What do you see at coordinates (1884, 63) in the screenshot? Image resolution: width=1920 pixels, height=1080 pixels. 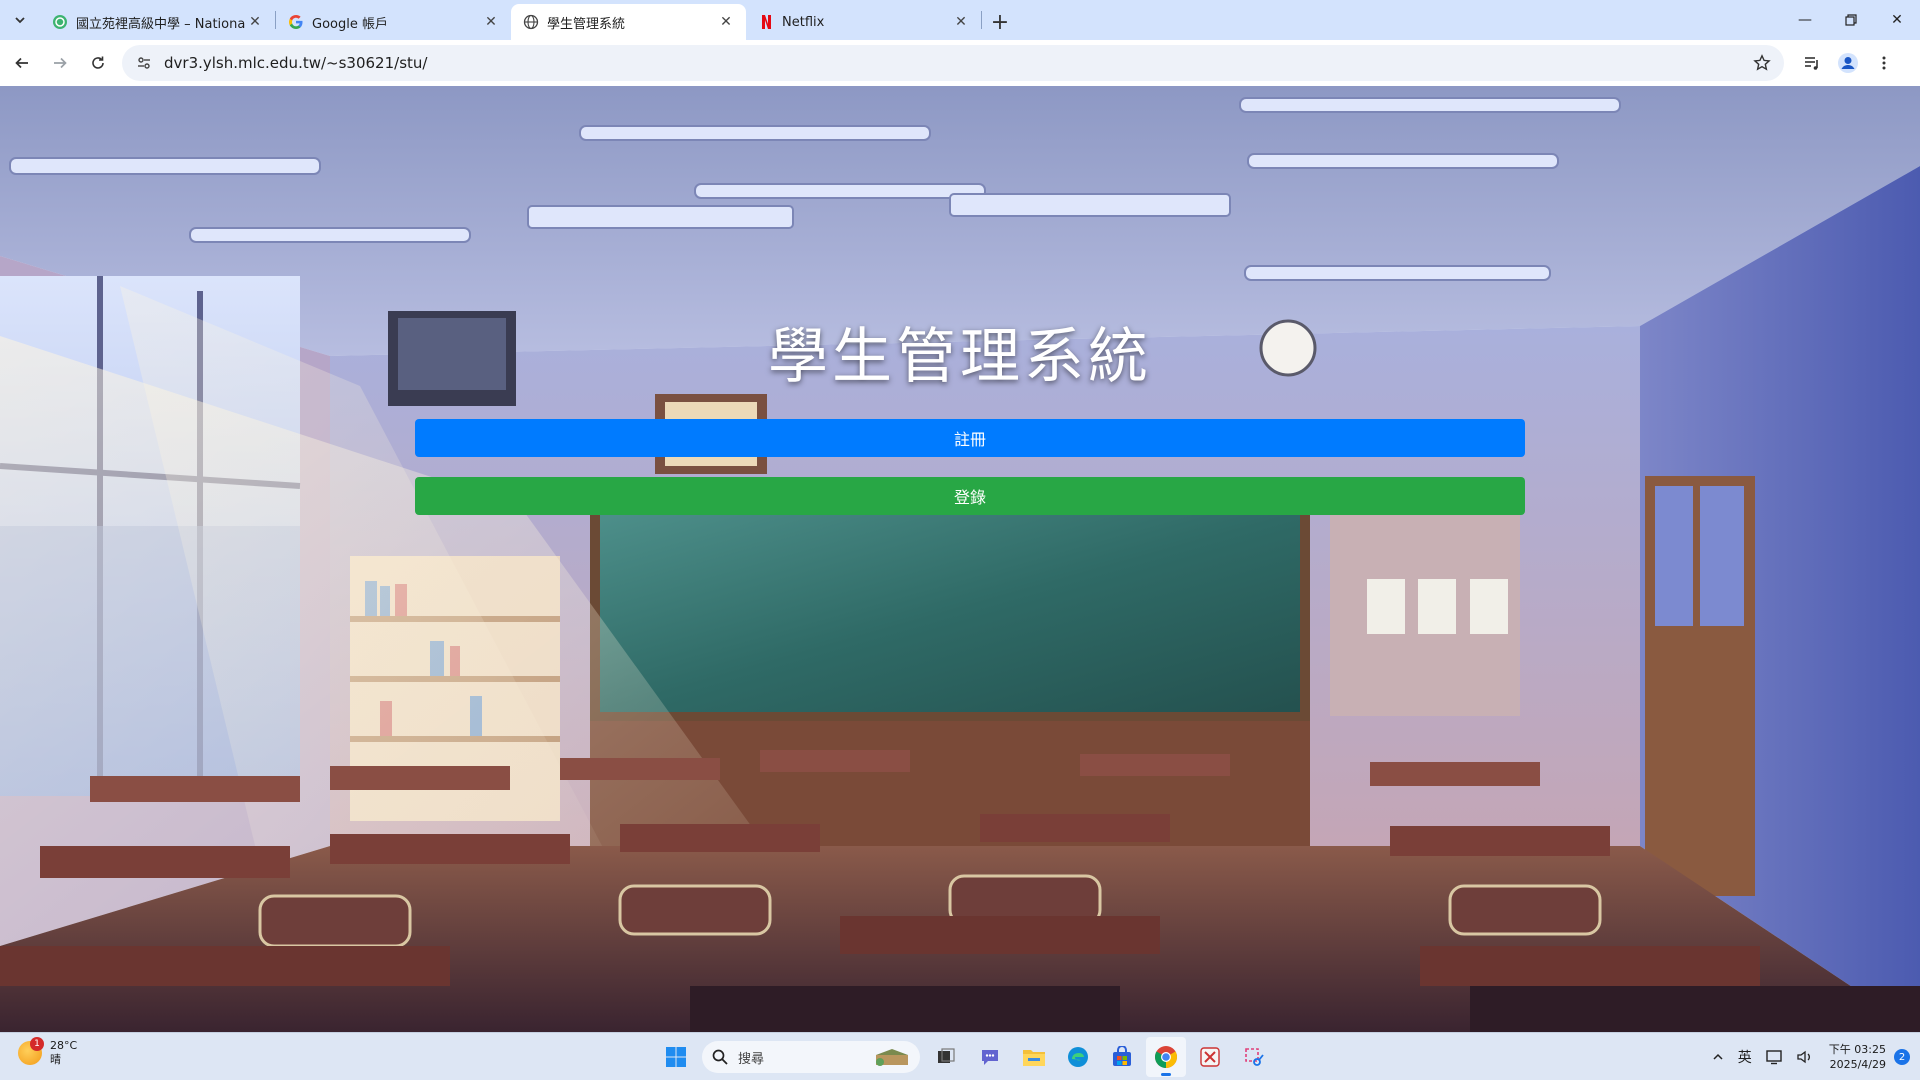 I see `more-menu-icon` at bounding box center [1884, 63].